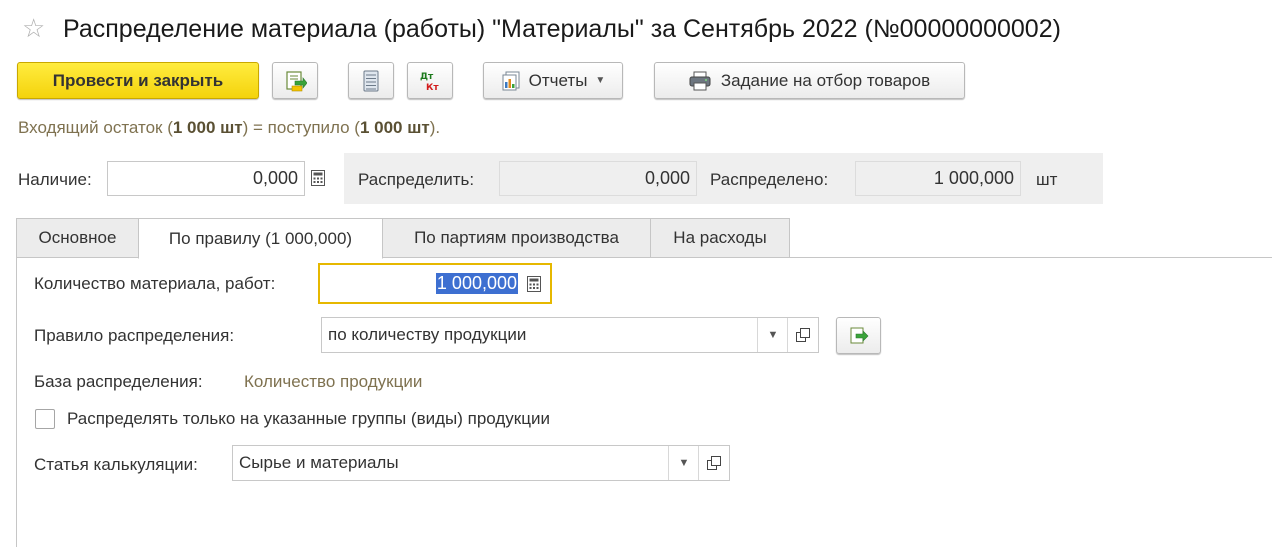 The height and width of the screenshot is (547, 1272). Describe the element at coordinates (432, 88) in the screenshot. I see `svg-text: Кт` at that location.